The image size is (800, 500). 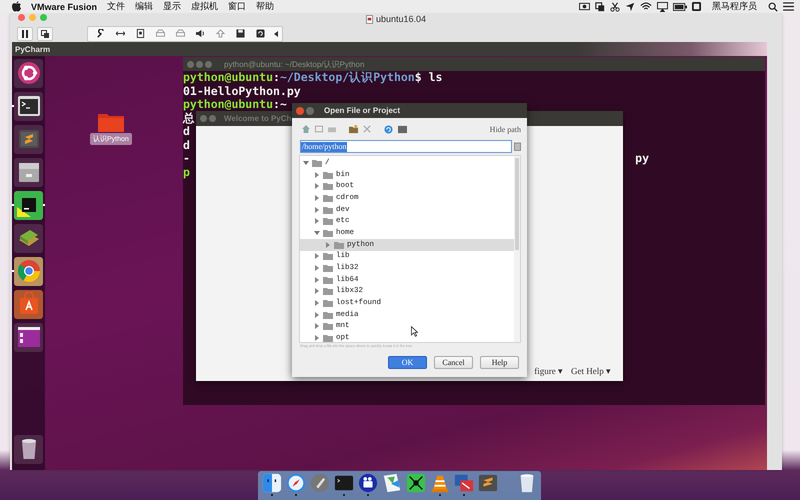 I want to click on terminal-line: 01-HelloPython.py, so click(x=242, y=91).